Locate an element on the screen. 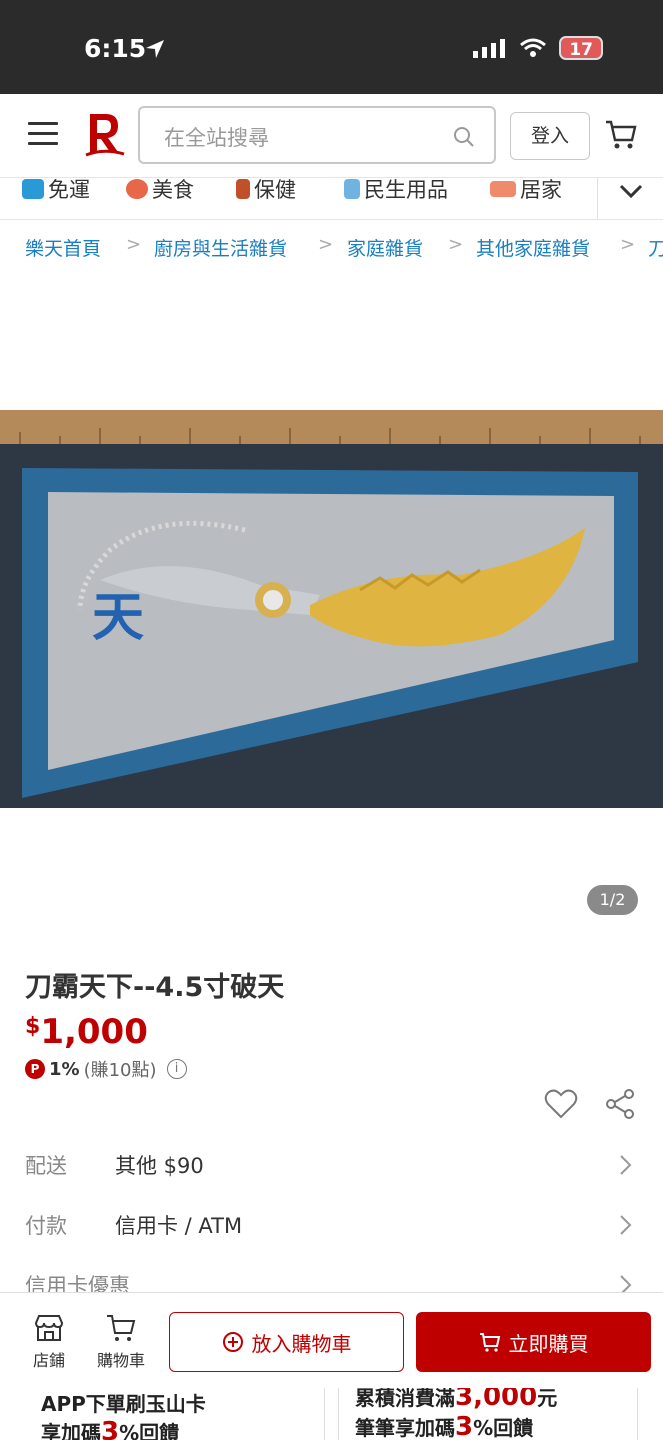 This screenshot has height=1440, width=663. breadcrumb-item: 樂天首頁 is located at coordinates (63, 247).